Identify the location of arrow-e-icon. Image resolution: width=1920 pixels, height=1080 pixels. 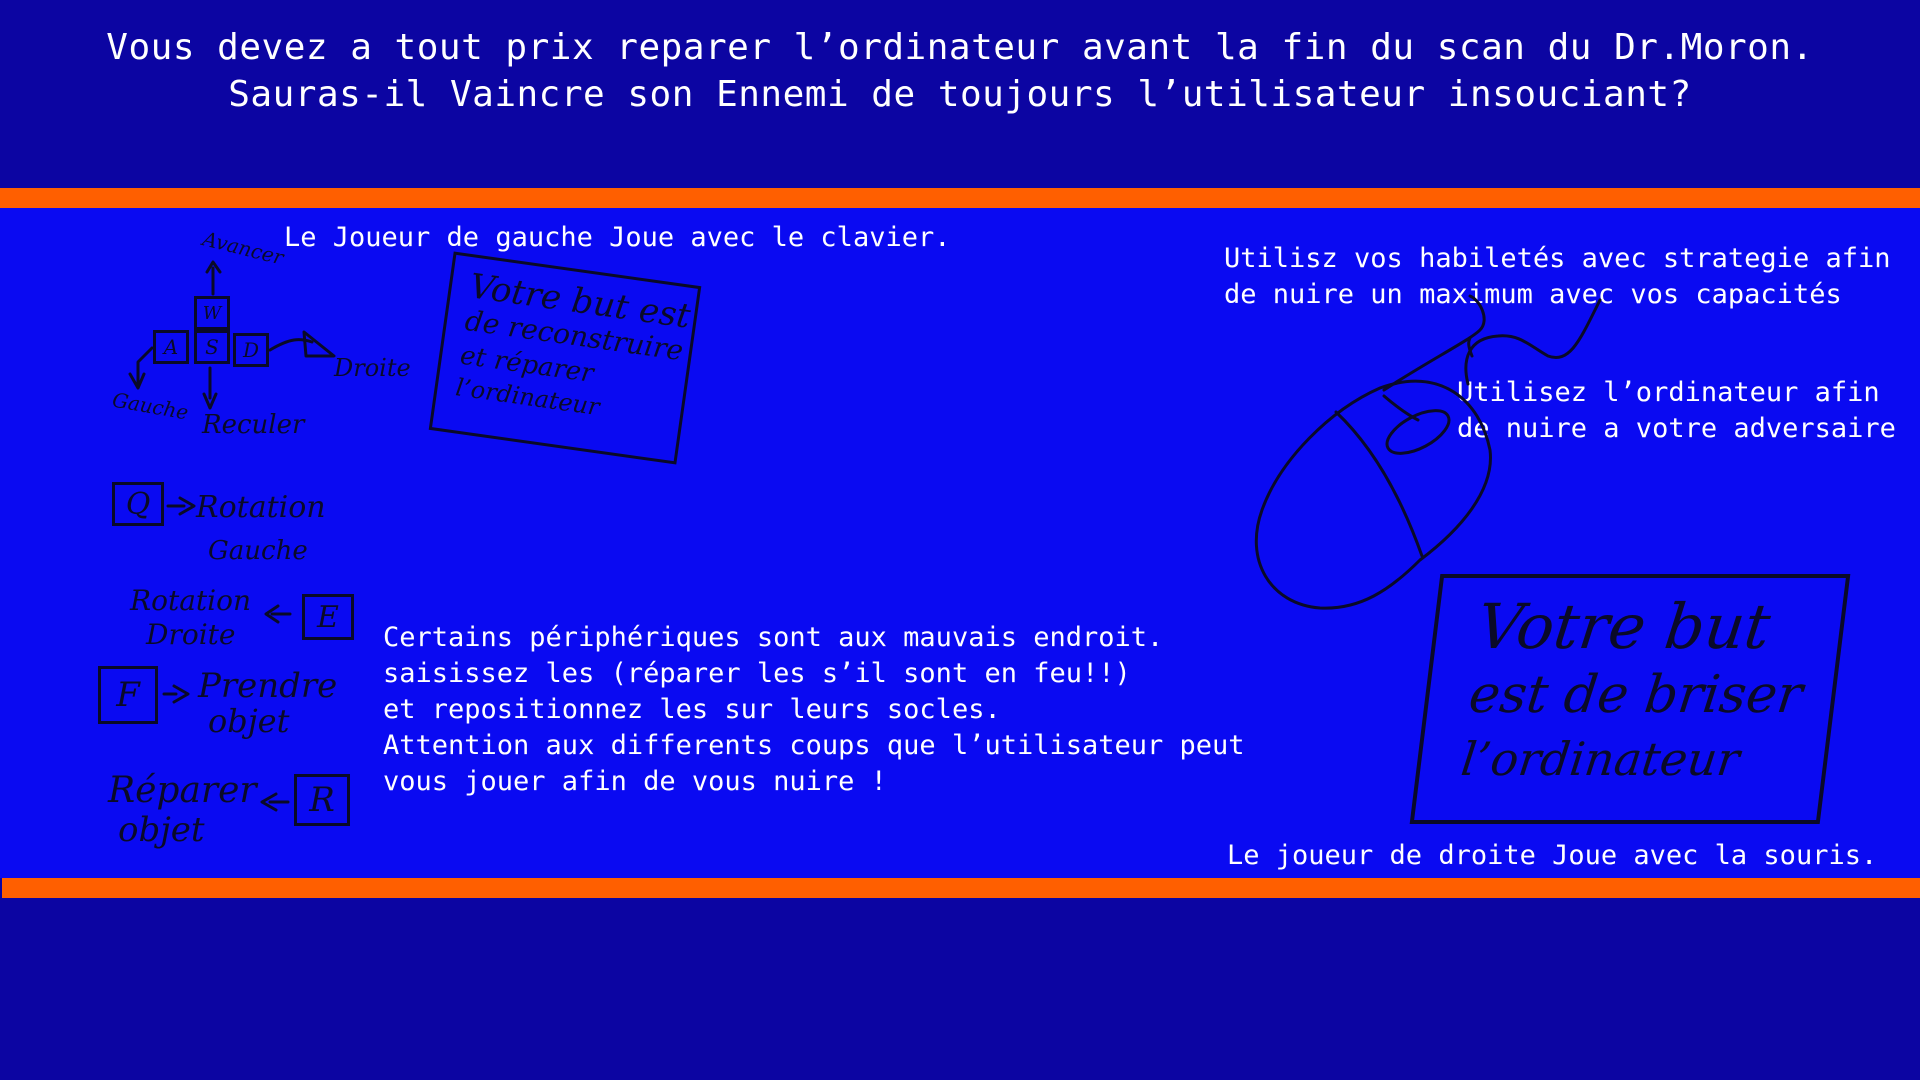
(278, 614).